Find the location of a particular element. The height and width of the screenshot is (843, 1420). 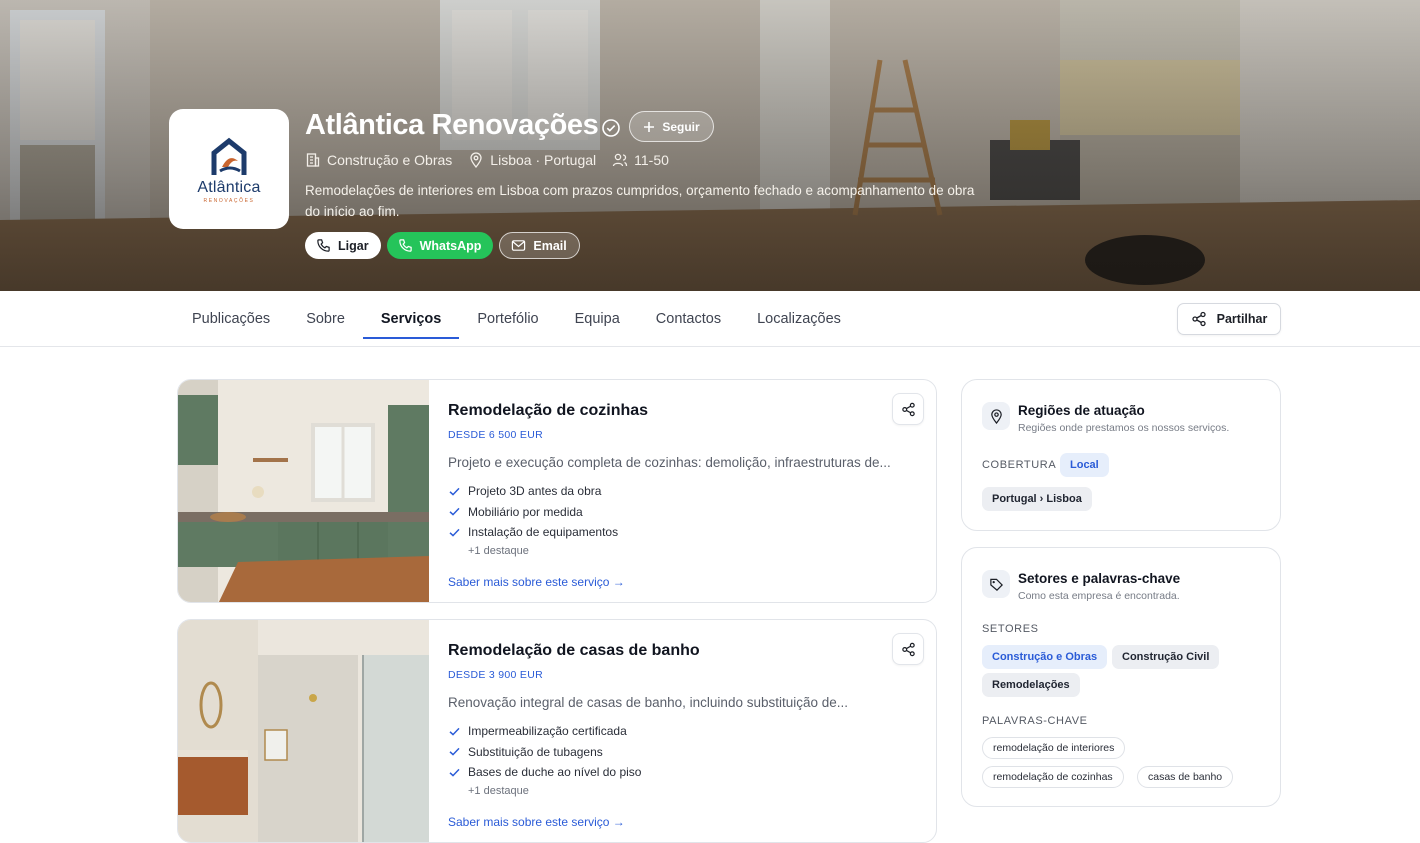

service-price: DESDE 6 500 EUR is located at coordinates (495, 435).